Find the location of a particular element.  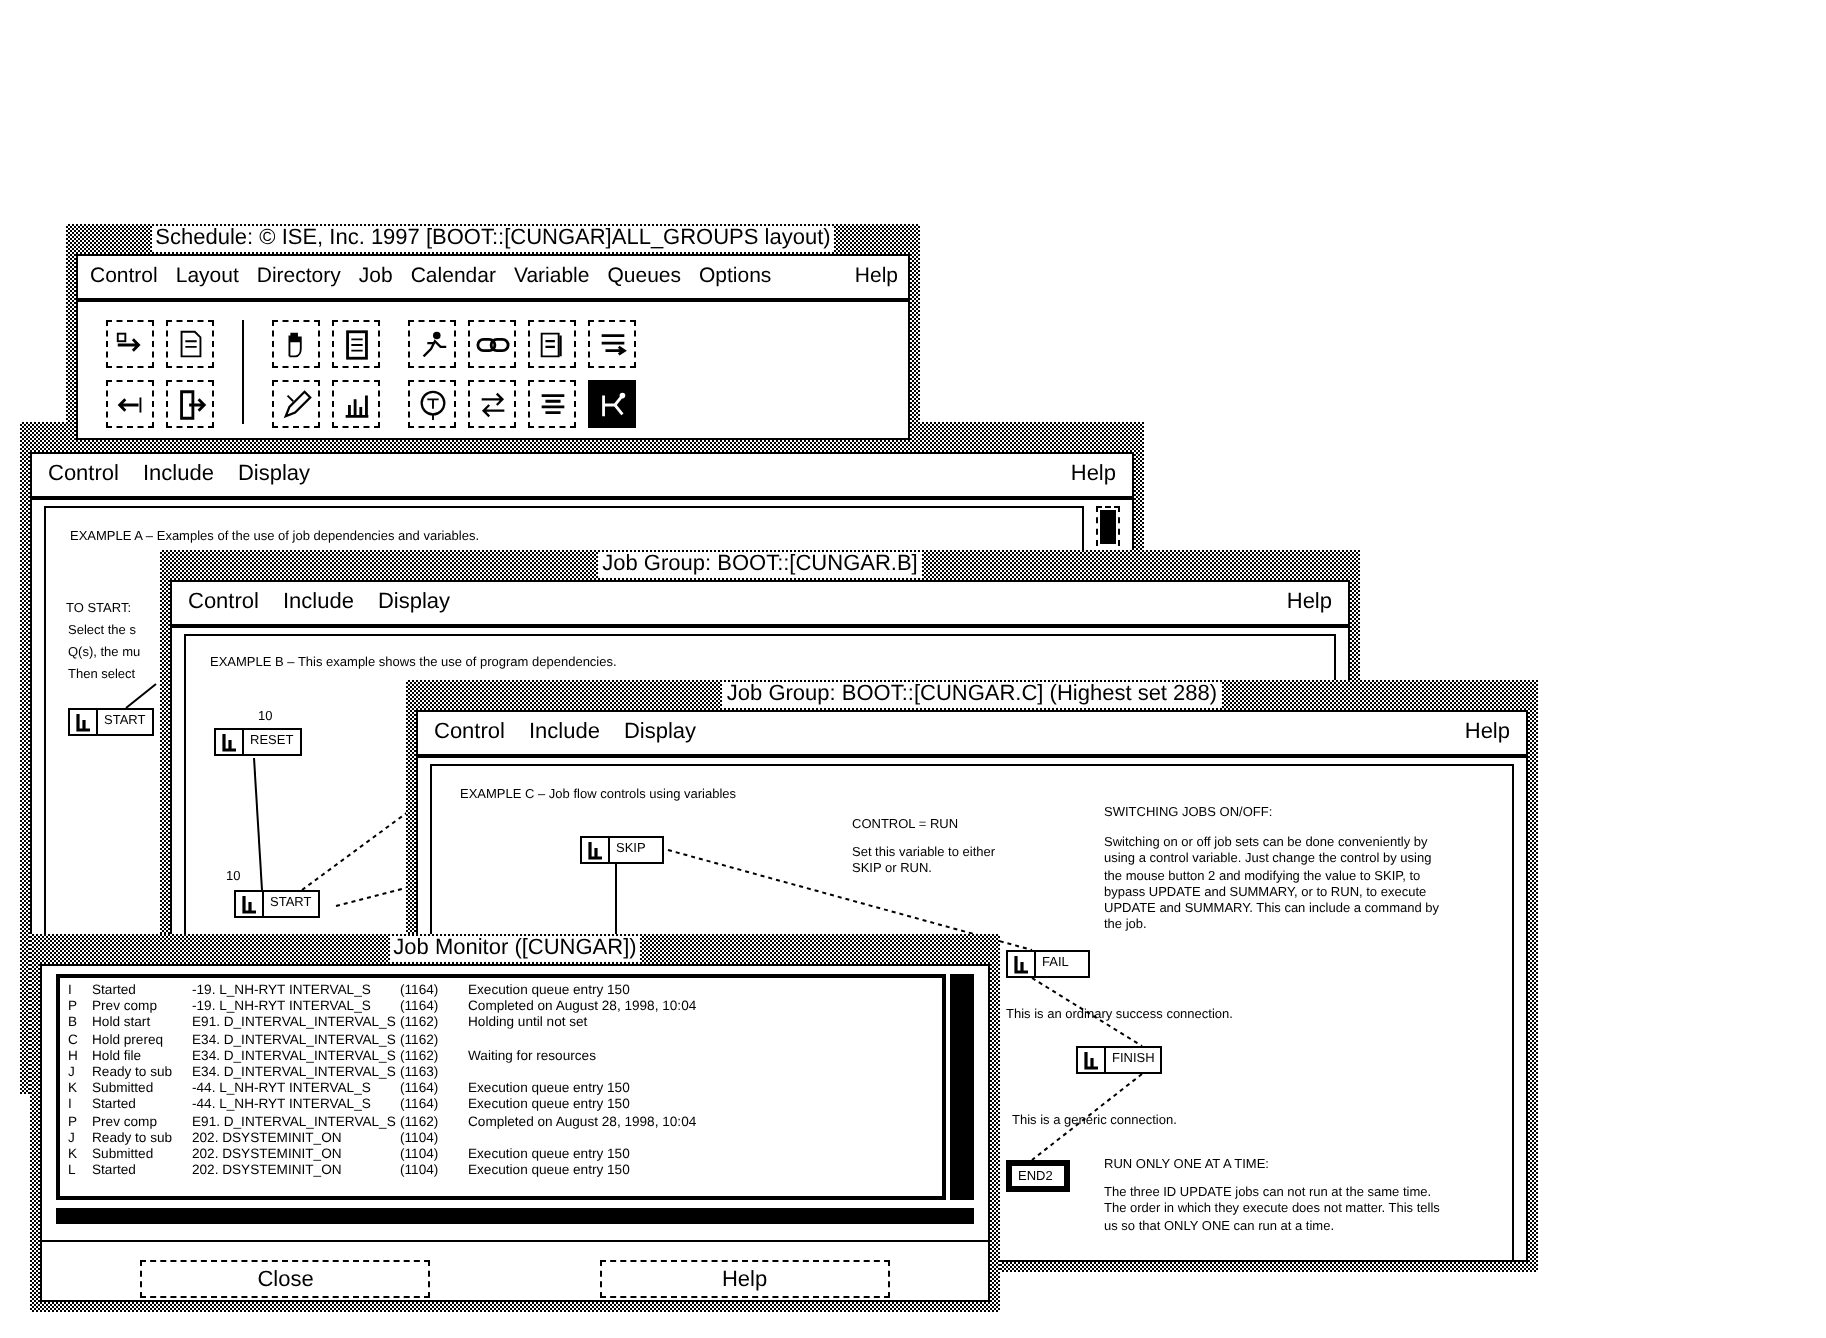

menu-item: Layout is located at coordinates (207, 277).